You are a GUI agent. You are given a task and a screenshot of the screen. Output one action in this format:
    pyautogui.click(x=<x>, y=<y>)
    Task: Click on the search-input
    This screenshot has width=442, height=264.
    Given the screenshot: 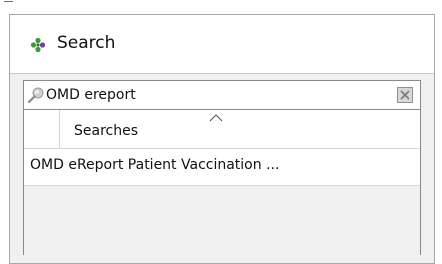 What is the action you would take?
    pyautogui.click(x=211, y=95)
    